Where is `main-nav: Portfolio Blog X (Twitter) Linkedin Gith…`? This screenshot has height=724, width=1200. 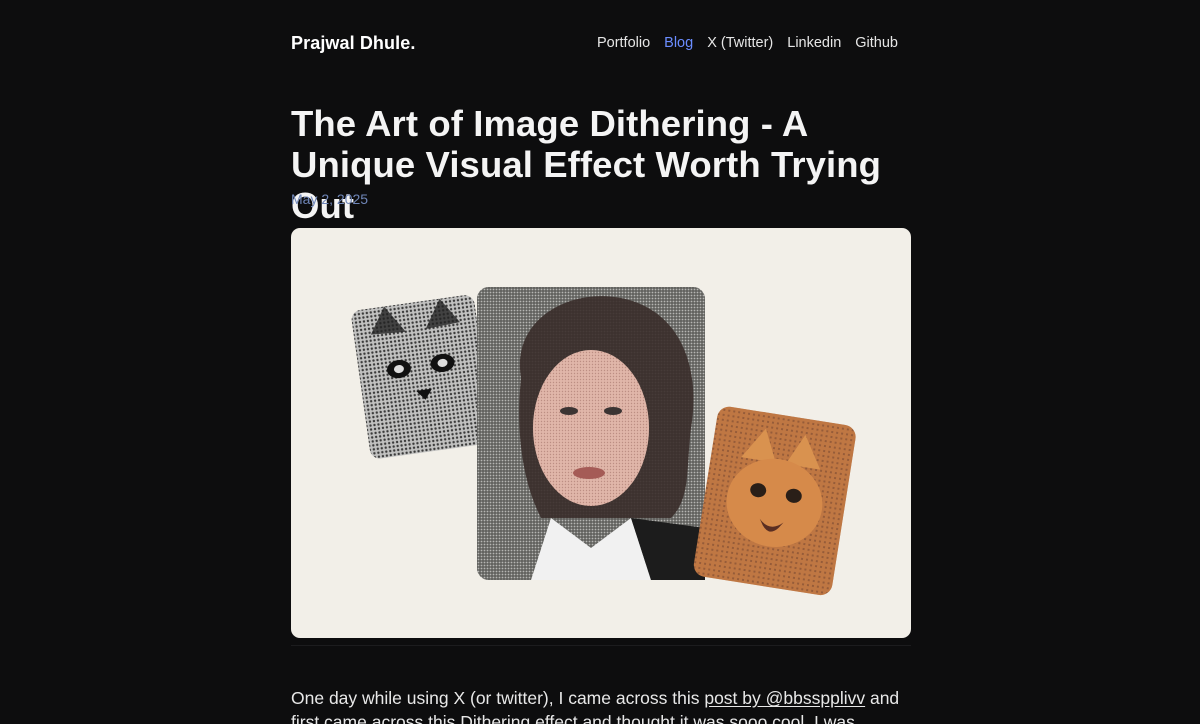 main-nav: Portfolio Blog X (Twitter) Linkedin Gith… is located at coordinates (747, 43).